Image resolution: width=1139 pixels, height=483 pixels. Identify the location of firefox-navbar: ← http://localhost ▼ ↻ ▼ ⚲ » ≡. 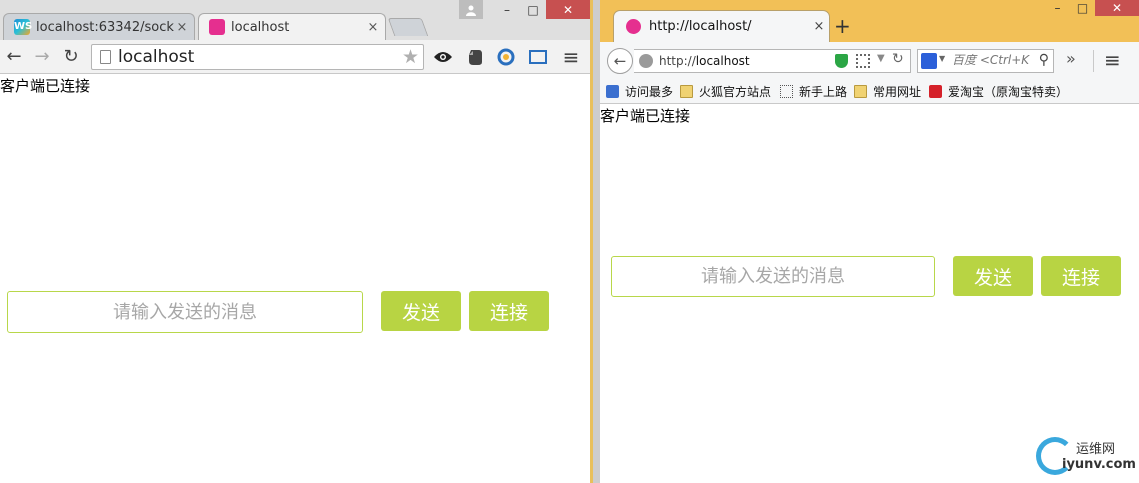
(869, 60).